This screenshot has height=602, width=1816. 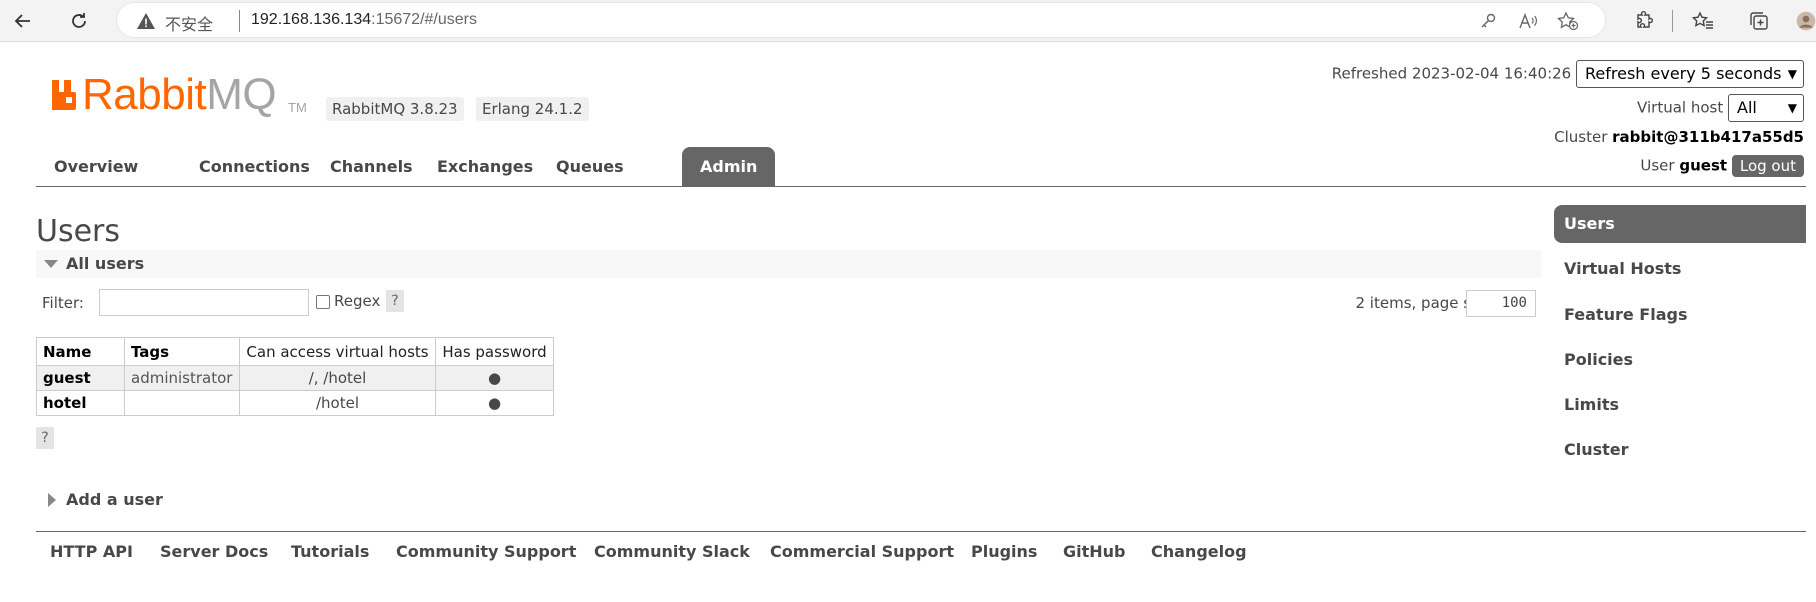 What do you see at coordinates (1747, 107) in the screenshot?
I see `vhost-value: All` at bounding box center [1747, 107].